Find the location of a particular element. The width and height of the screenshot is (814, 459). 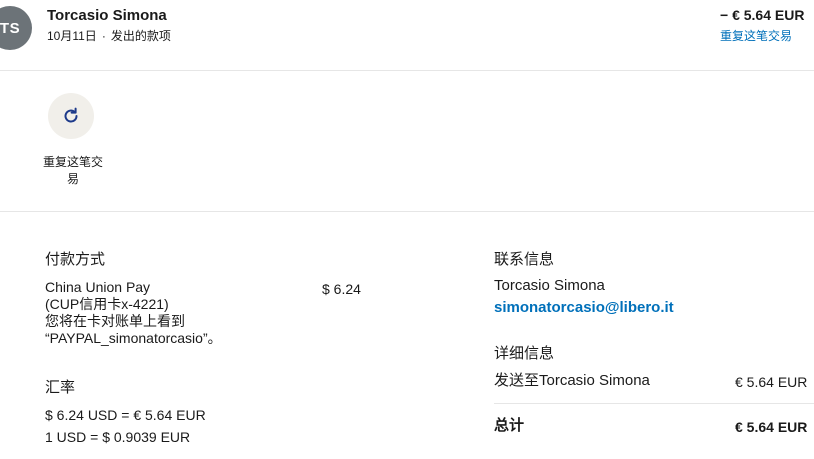

statement-descriptor: “PAYPAL_simonatorcasio”。 is located at coordinates (133, 338).